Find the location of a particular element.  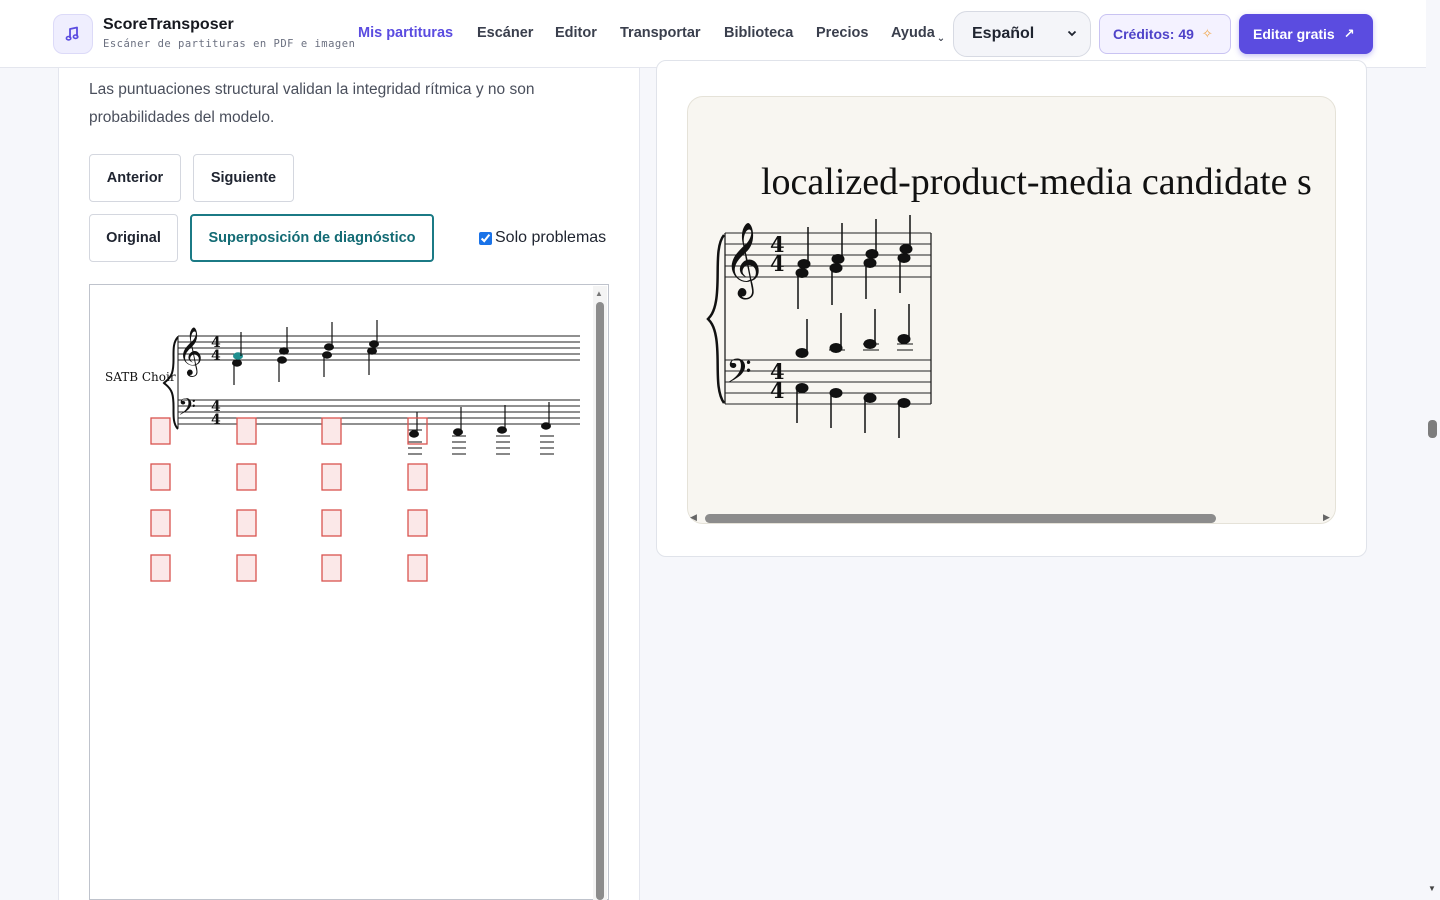

edit-free-label: Editar gratis is located at coordinates (1294, 34).